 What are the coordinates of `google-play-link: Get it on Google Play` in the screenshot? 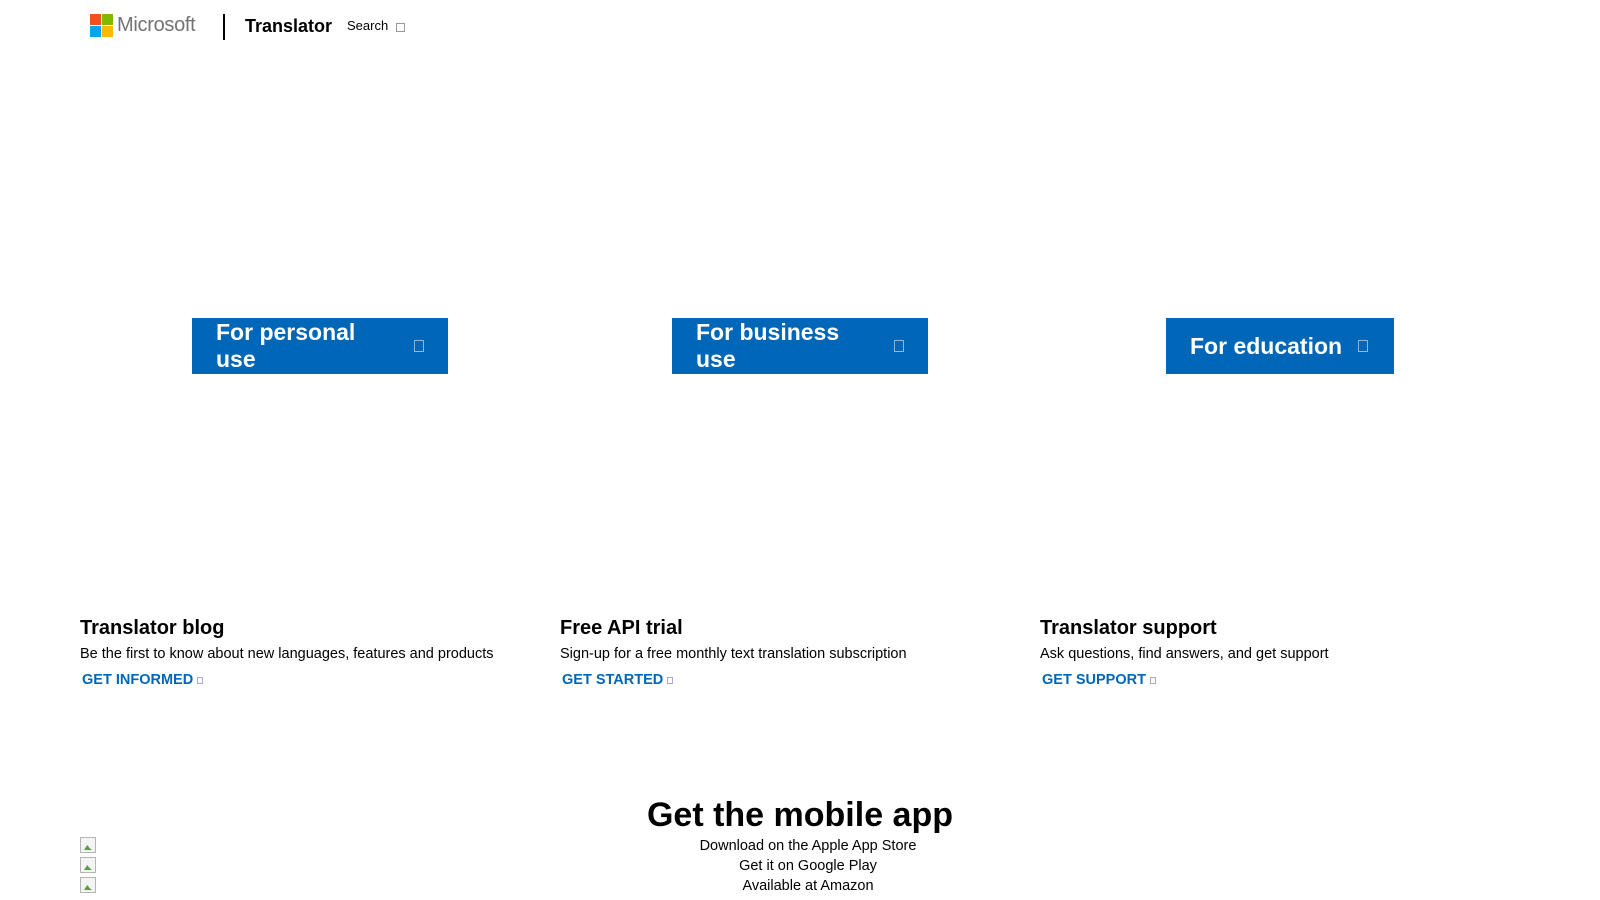 It's located at (808, 866).